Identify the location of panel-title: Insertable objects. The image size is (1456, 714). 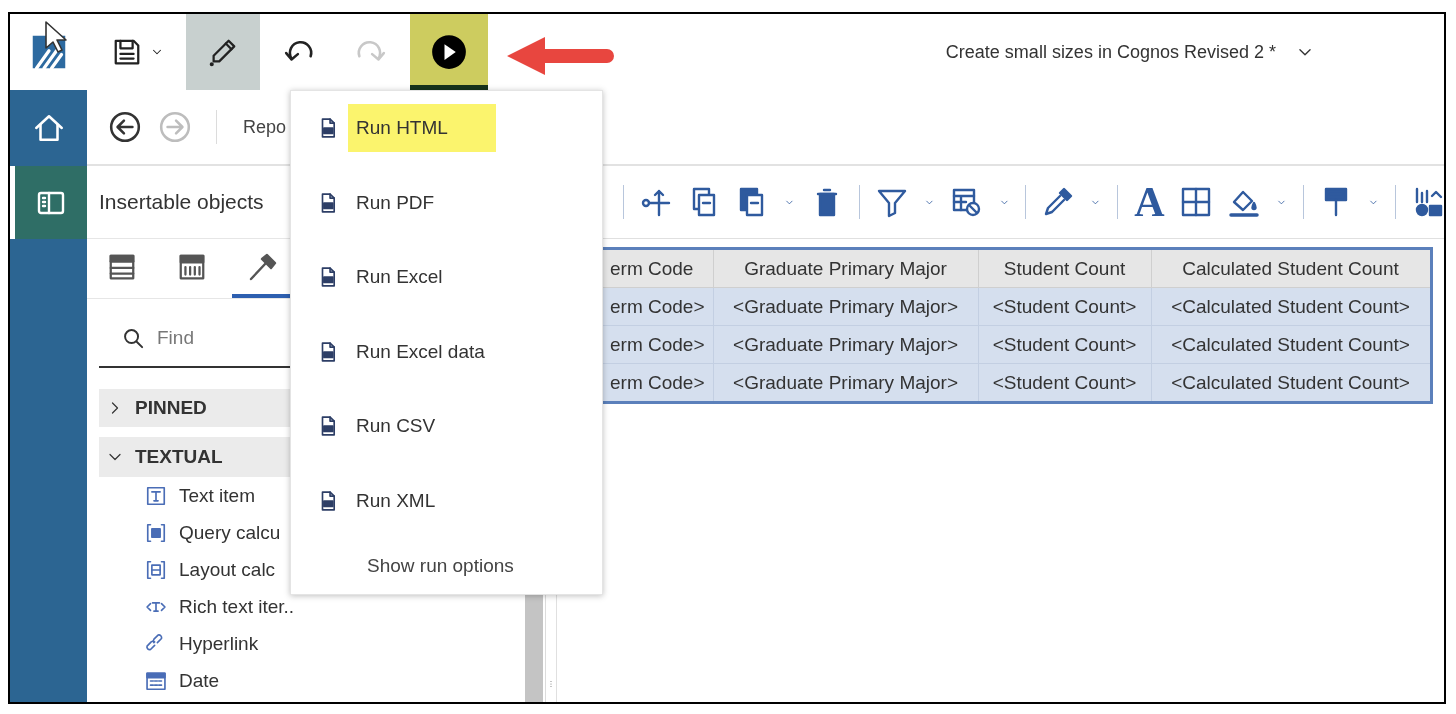
(181, 202).